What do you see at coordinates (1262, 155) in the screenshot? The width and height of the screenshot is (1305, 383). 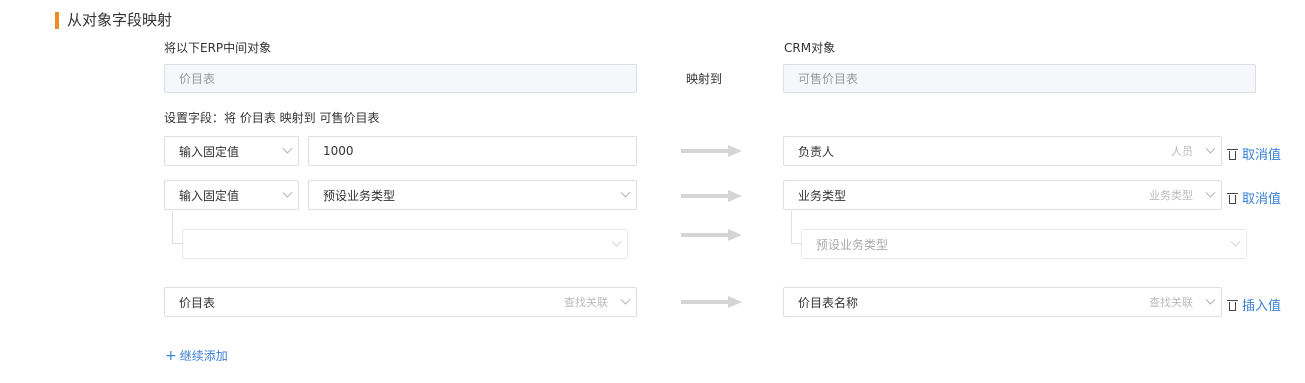 I see `row1-action-label: 取消值` at bounding box center [1262, 155].